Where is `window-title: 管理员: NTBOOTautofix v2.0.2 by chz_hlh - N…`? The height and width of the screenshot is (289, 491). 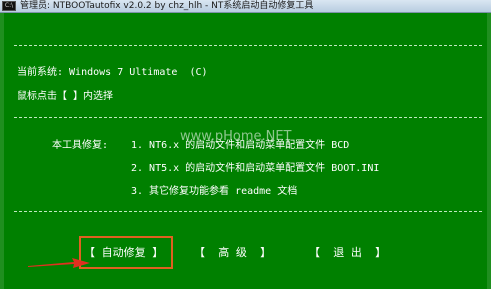
window-title: 管理员: NTBOOTautofix v2.0.2 by chz_hlh - N… is located at coordinates (167, 6).